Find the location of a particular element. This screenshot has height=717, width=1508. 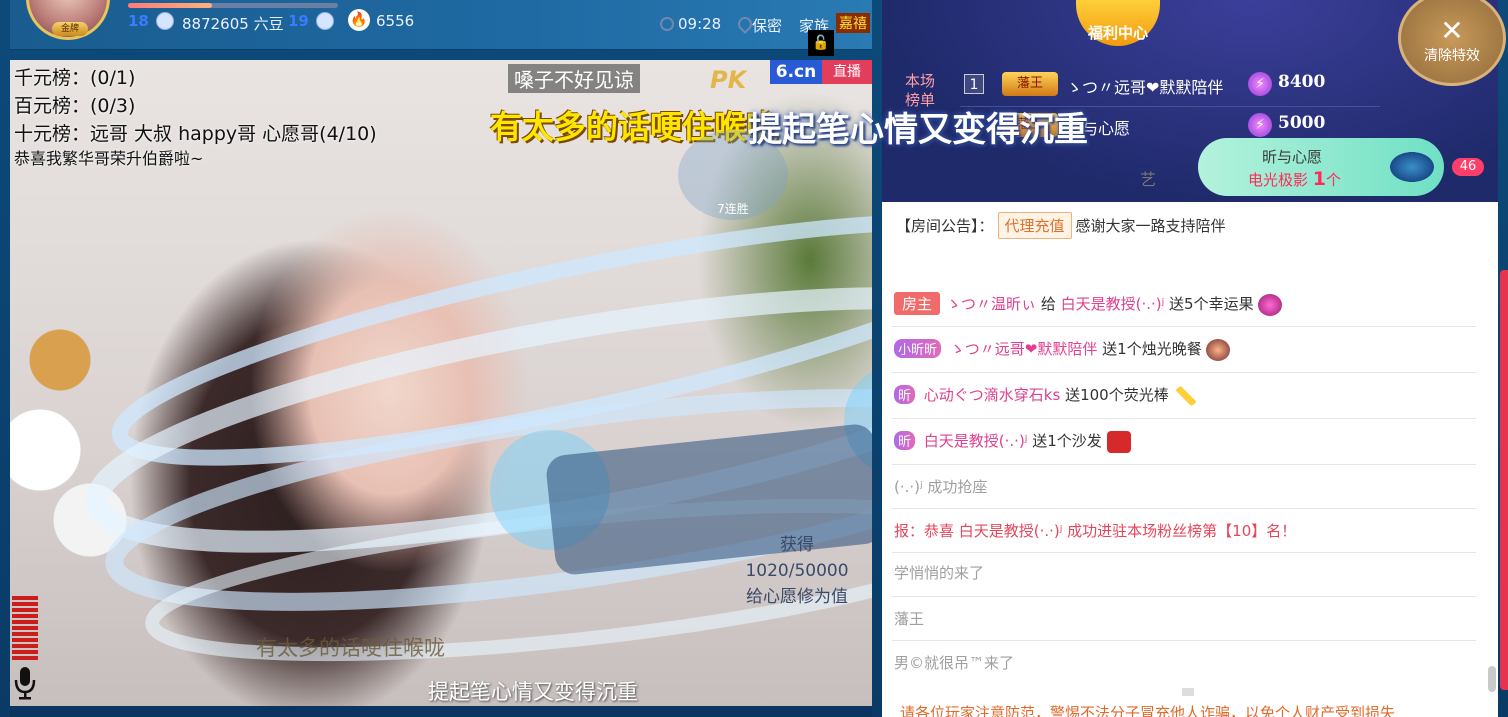

chat-message: 小昕昕 ゝつ〃远哥❤默默陪伴 送1个烛光晚餐 is located at coordinates (1062, 349).